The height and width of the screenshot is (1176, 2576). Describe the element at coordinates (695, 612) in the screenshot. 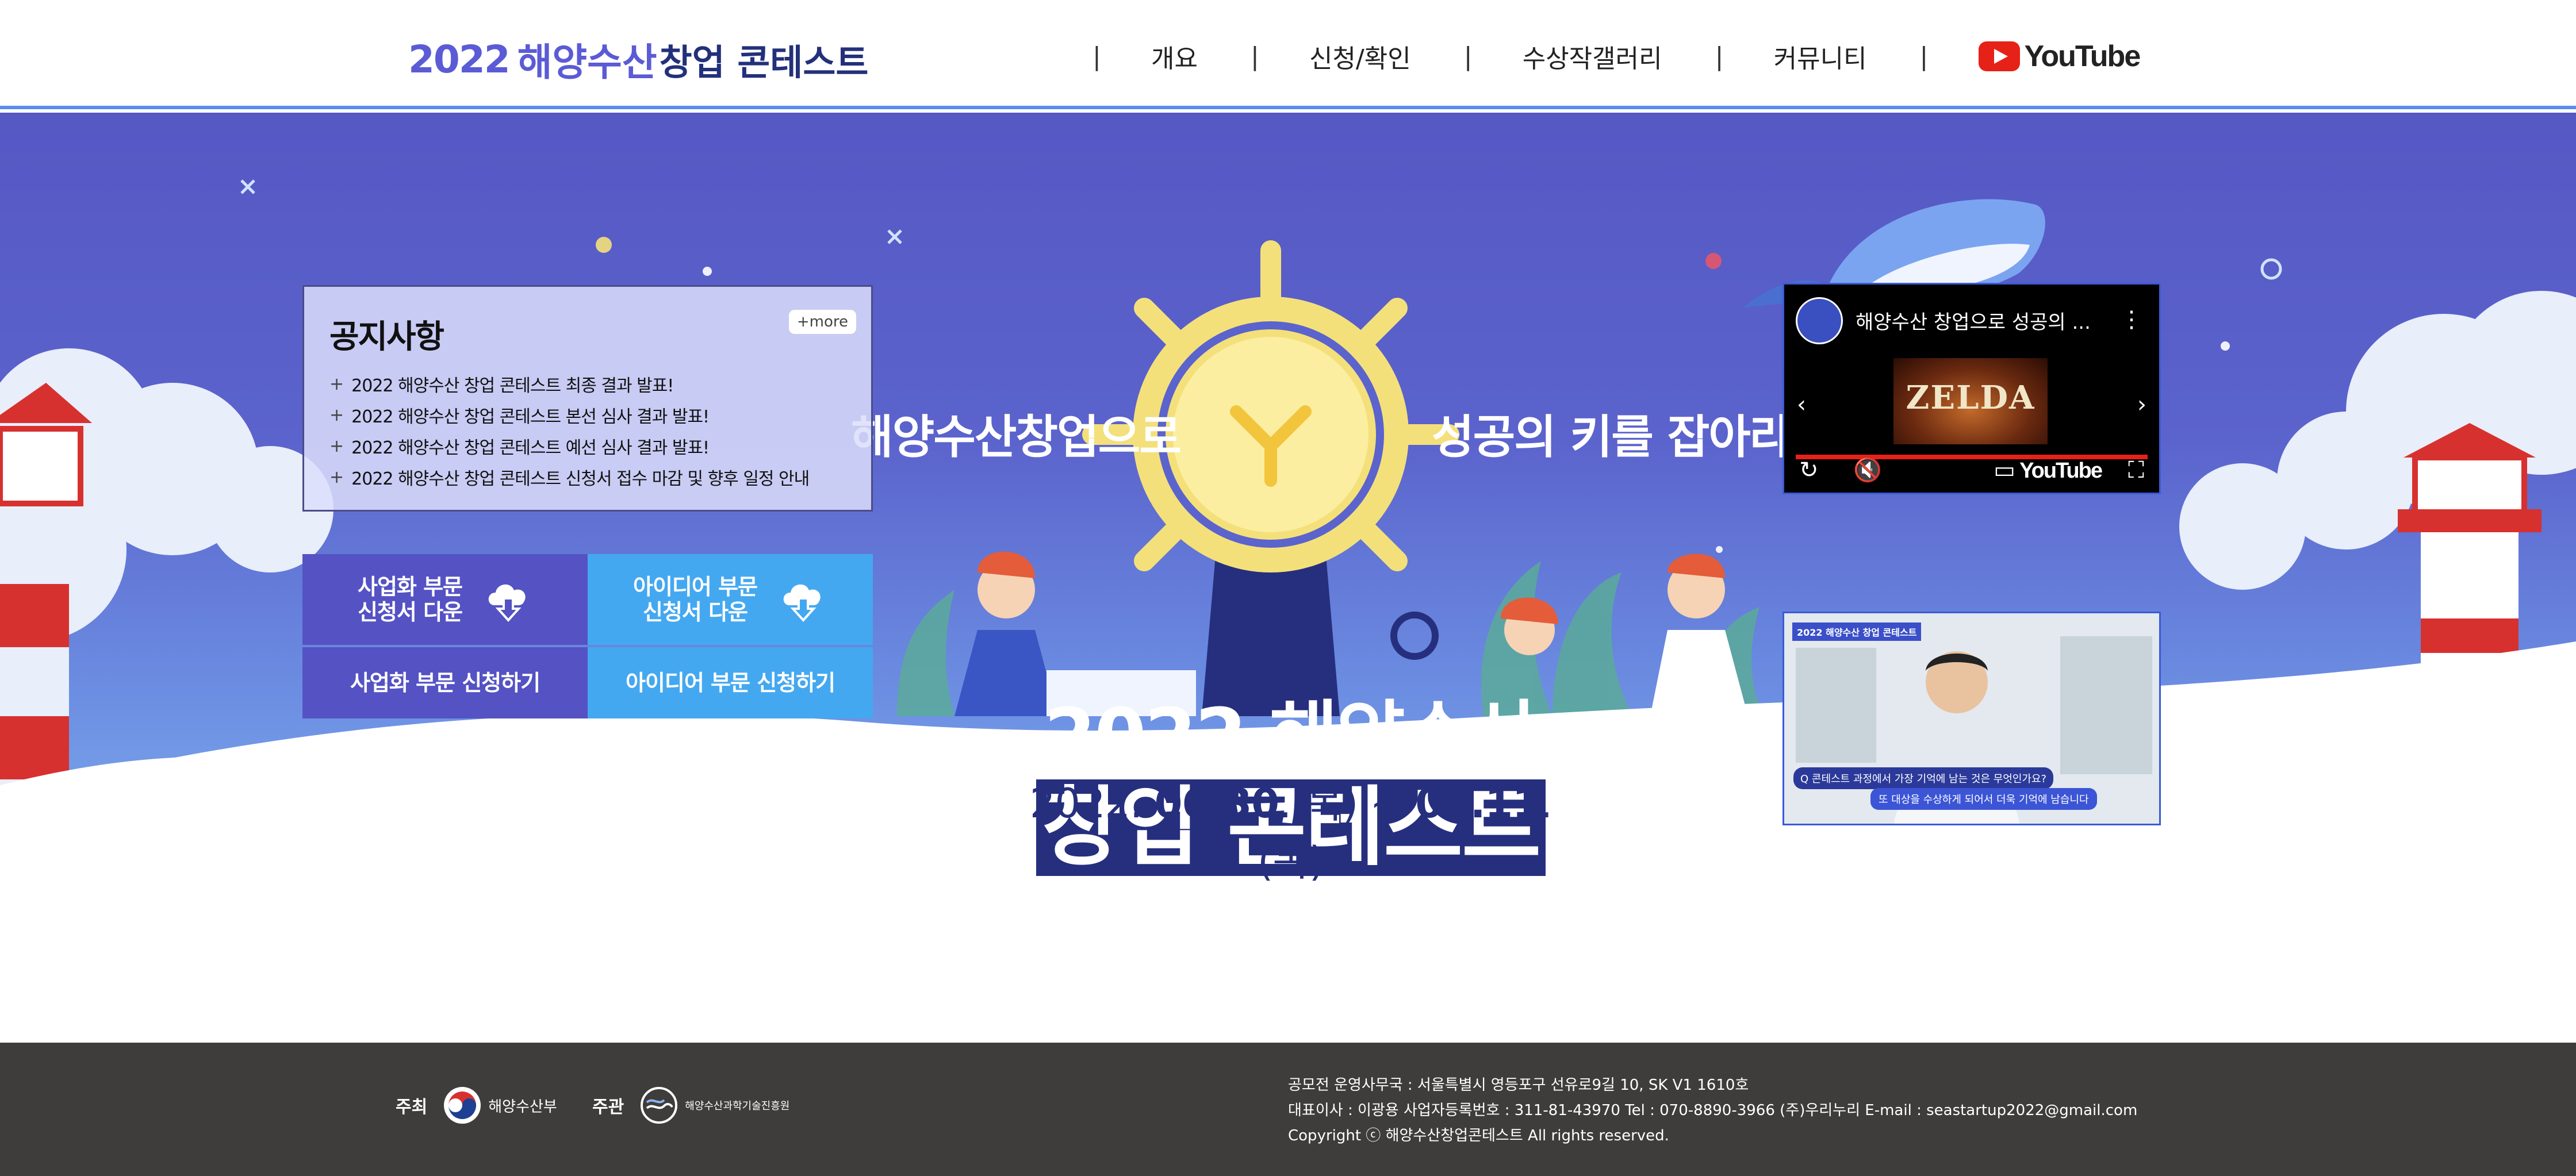

I see `idea-download-line2: 신청서 다운` at that location.